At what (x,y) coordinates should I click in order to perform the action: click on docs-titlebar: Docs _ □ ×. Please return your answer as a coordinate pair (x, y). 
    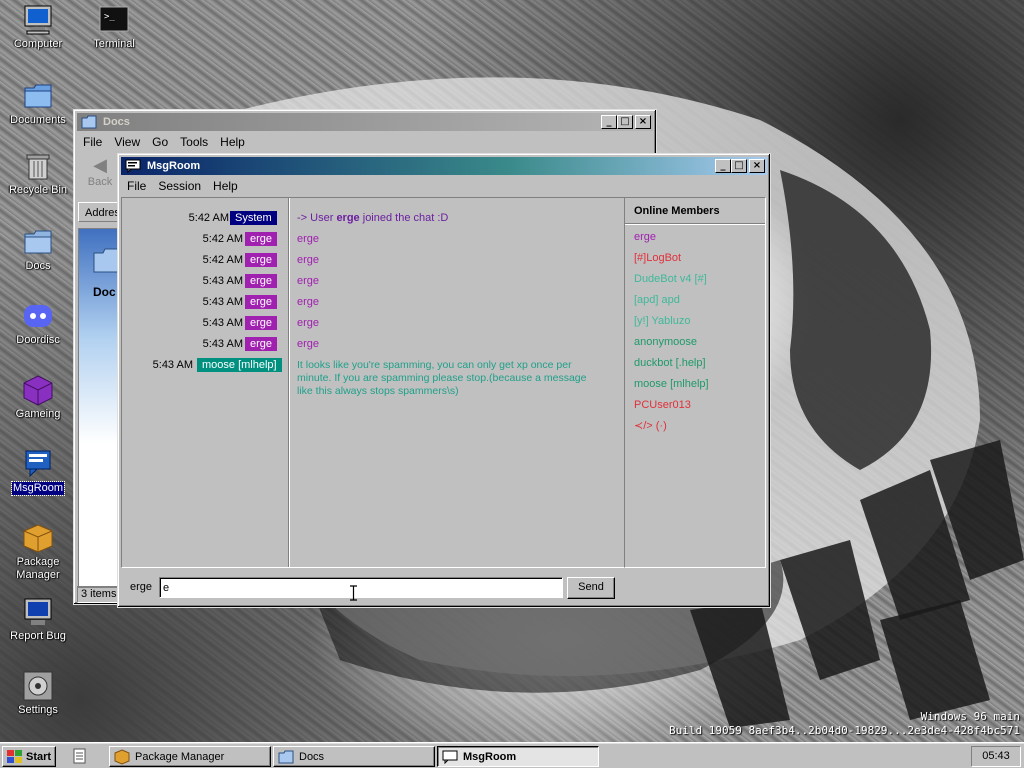
    Looking at the image, I should click on (365, 122).